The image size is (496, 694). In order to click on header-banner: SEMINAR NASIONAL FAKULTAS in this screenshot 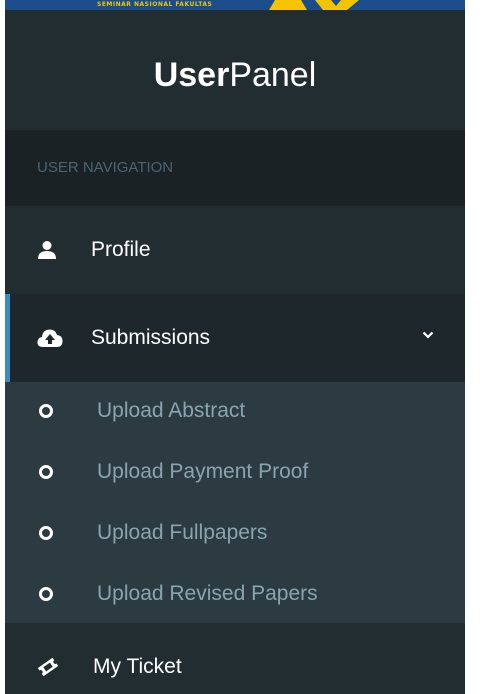, I will do `click(235, 5)`.